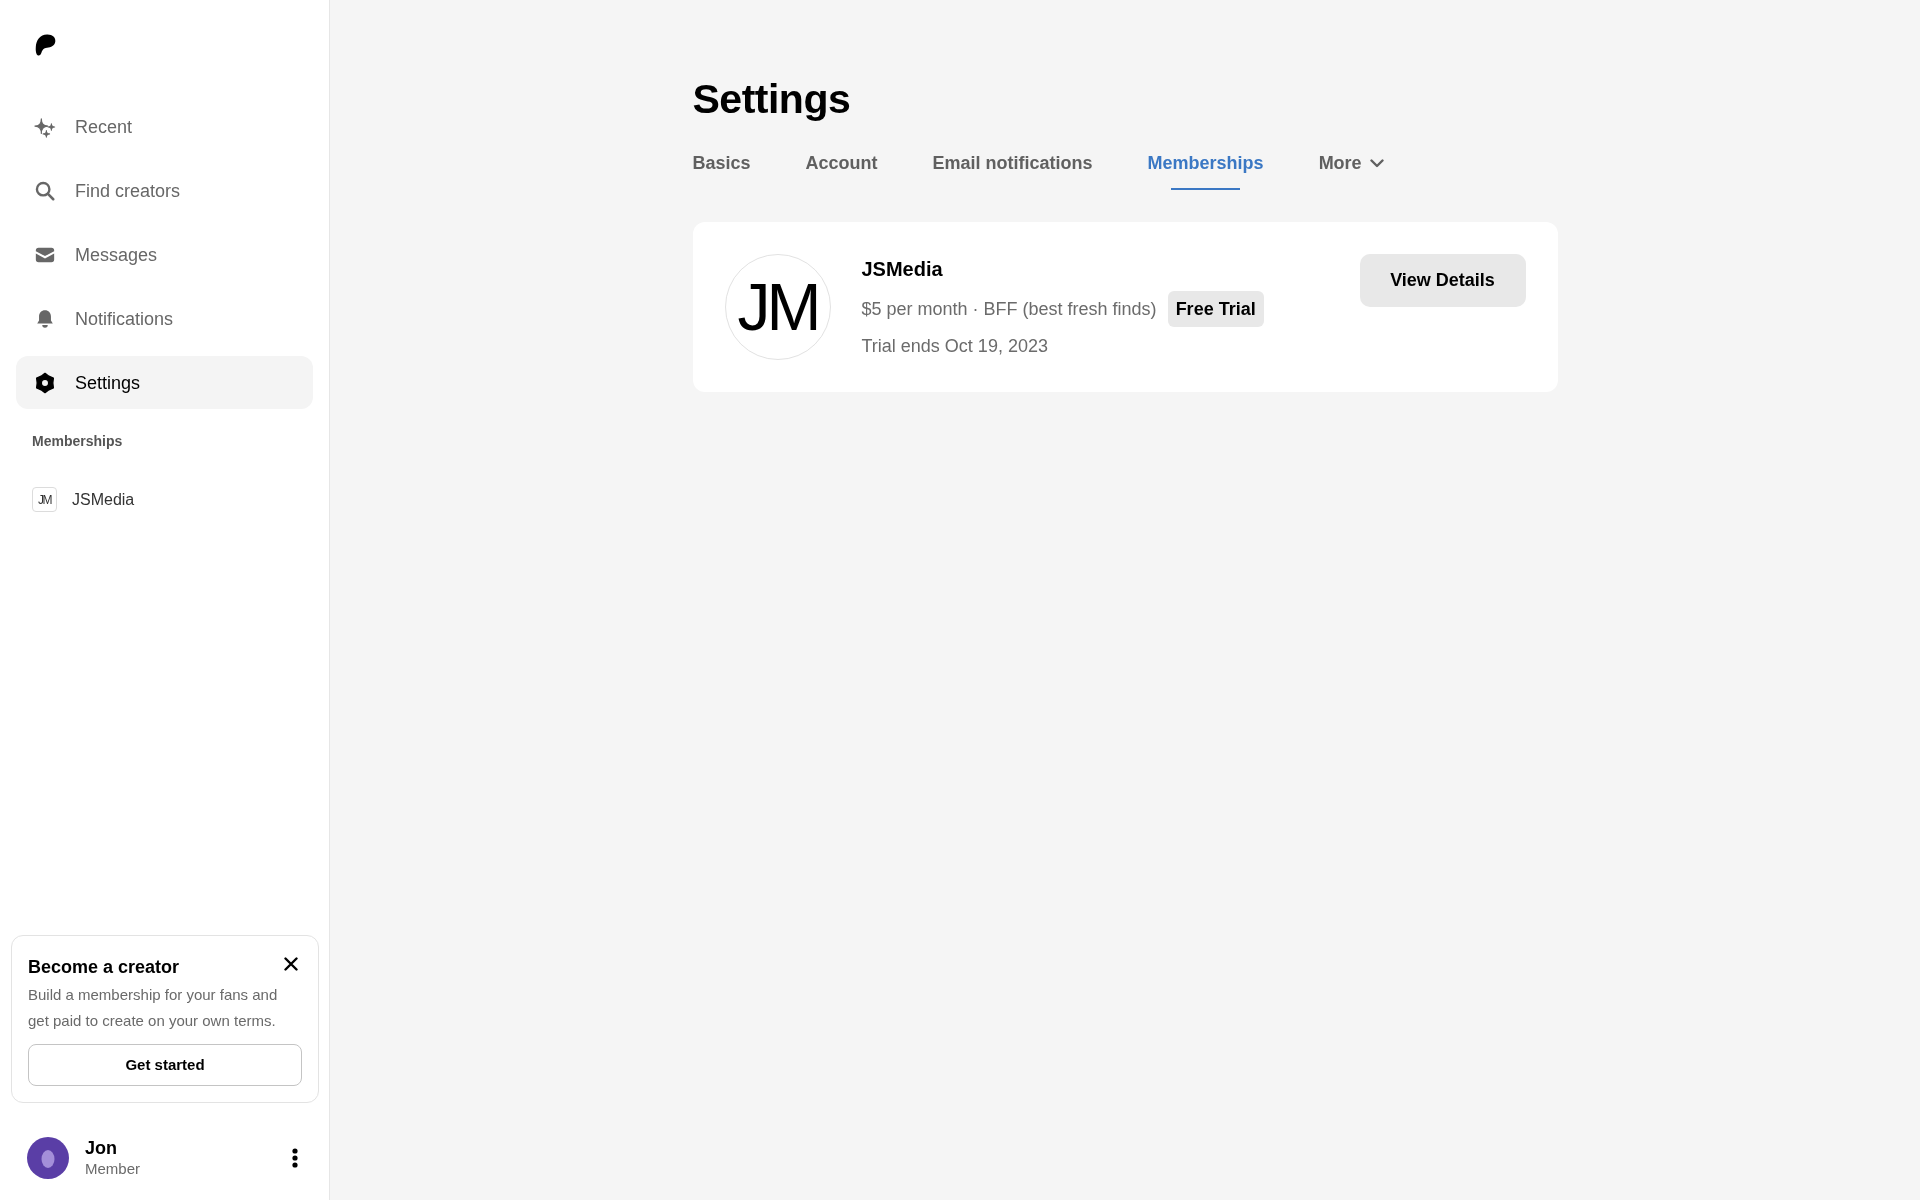  What do you see at coordinates (45, 190) in the screenshot?
I see `search-icon` at bounding box center [45, 190].